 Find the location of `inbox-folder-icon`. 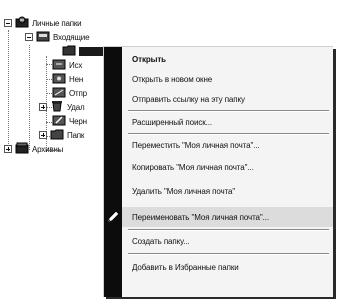

inbox-folder-icon is located at coordinates (43, 37).